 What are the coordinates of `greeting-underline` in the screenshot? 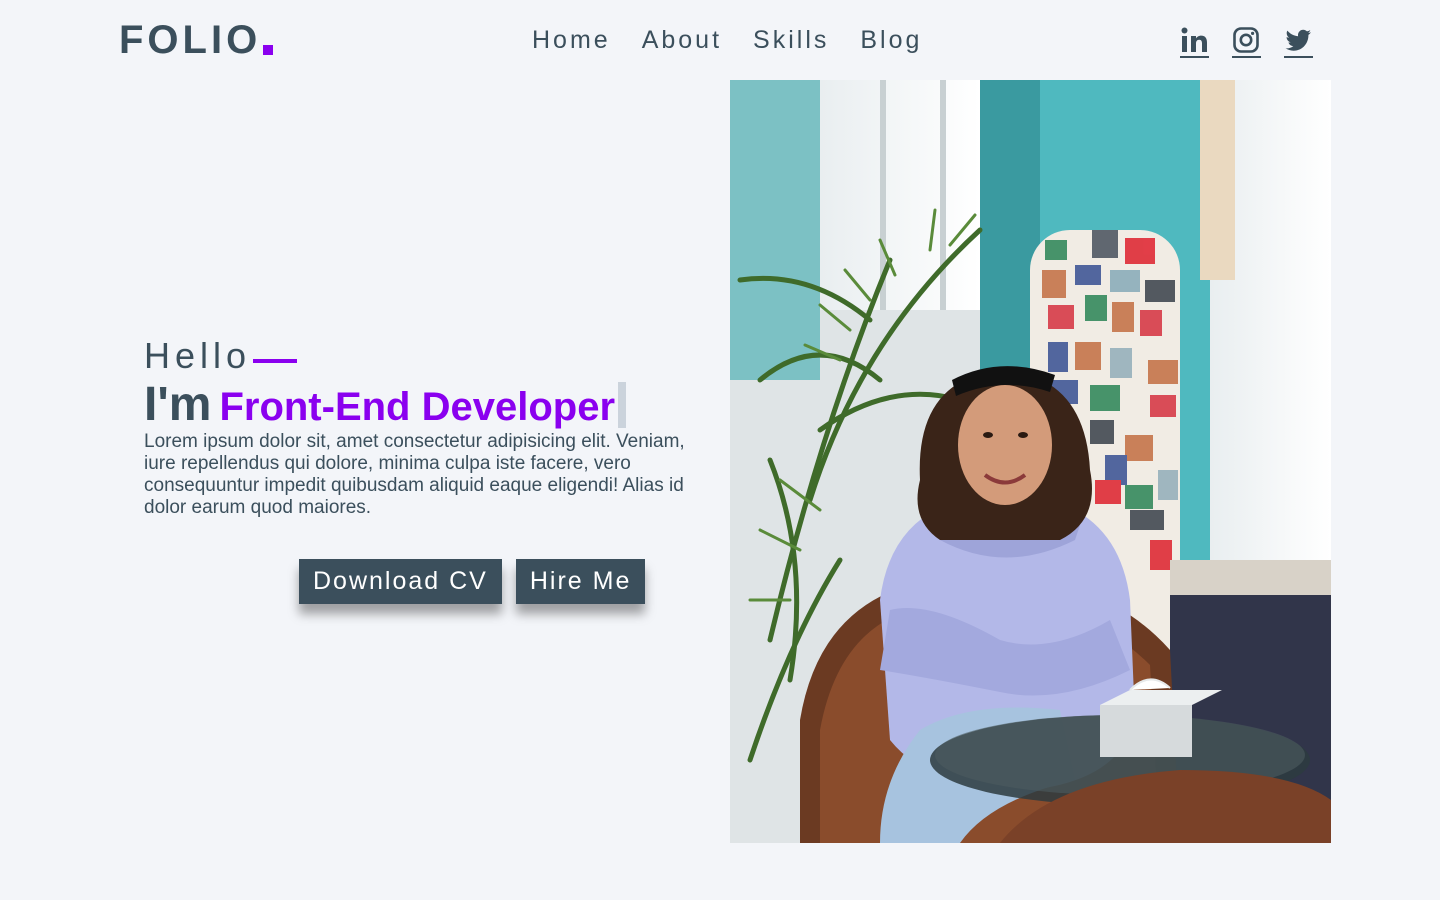 It's located at (275, 361).